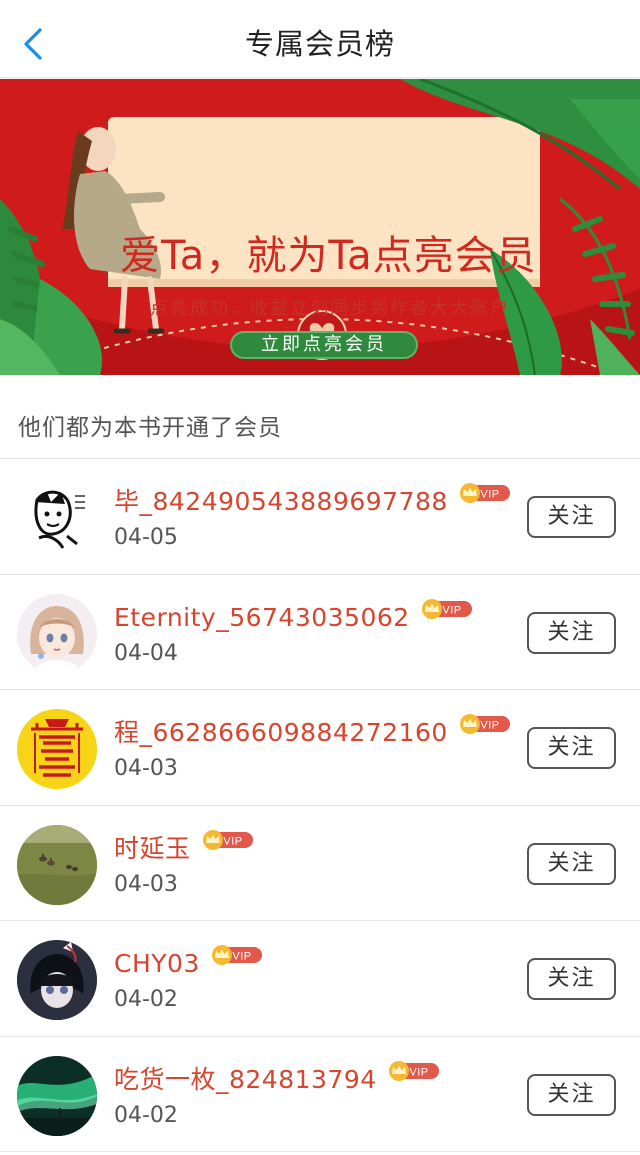 Image resolution: width=640 pixels, height=1155 pixels. I want to click on banner-headline: 爱Ta，就为Ta点亮会员, so click(328, 256).